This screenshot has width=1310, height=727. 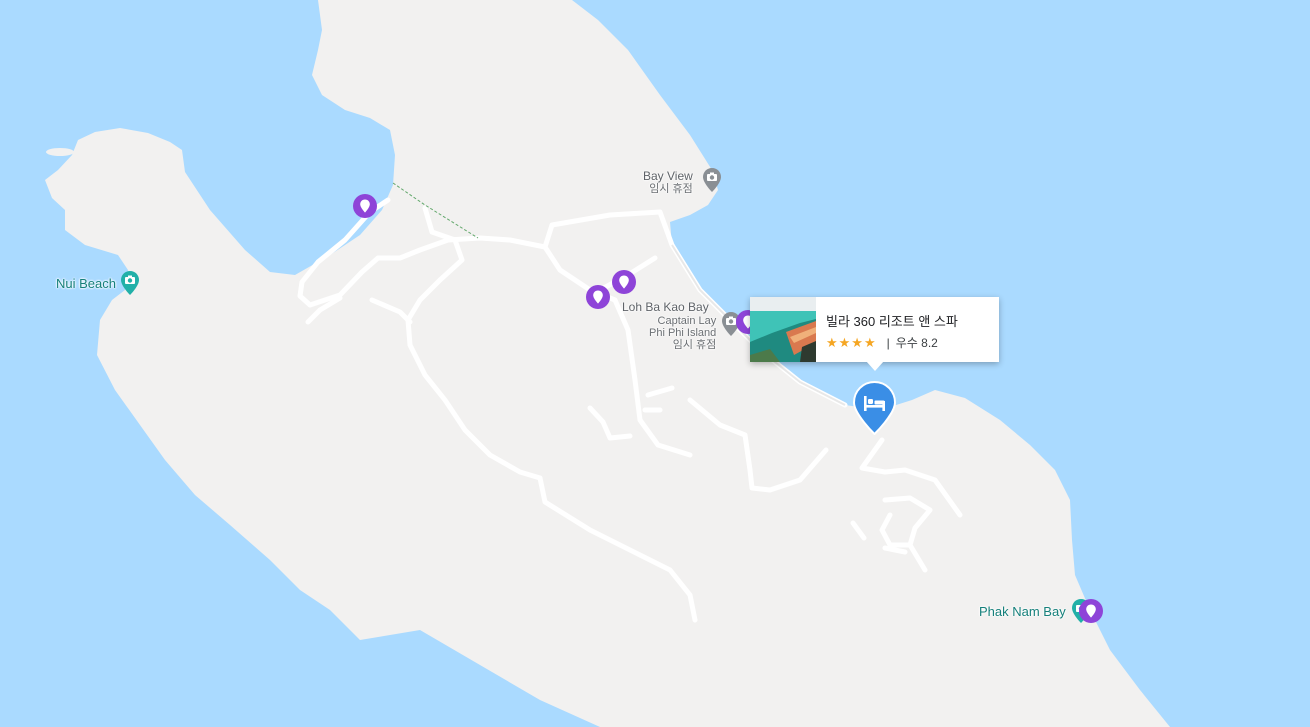 I want to click on hotel-rating: ★★★★ | 우수 8.2, so click(x=892, y=342).